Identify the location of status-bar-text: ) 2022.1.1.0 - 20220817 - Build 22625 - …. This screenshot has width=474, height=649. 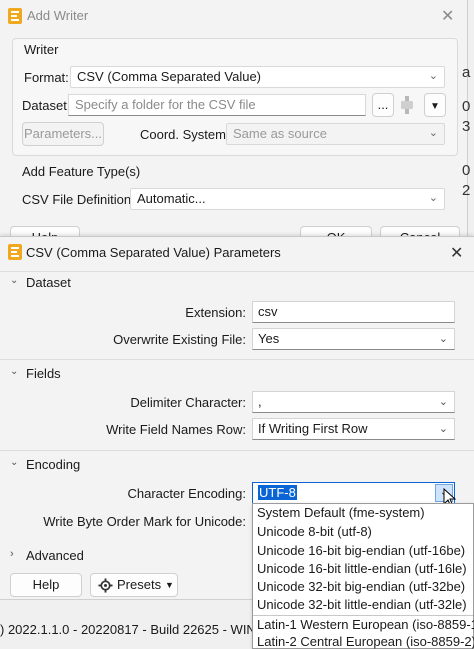
(135, 629).